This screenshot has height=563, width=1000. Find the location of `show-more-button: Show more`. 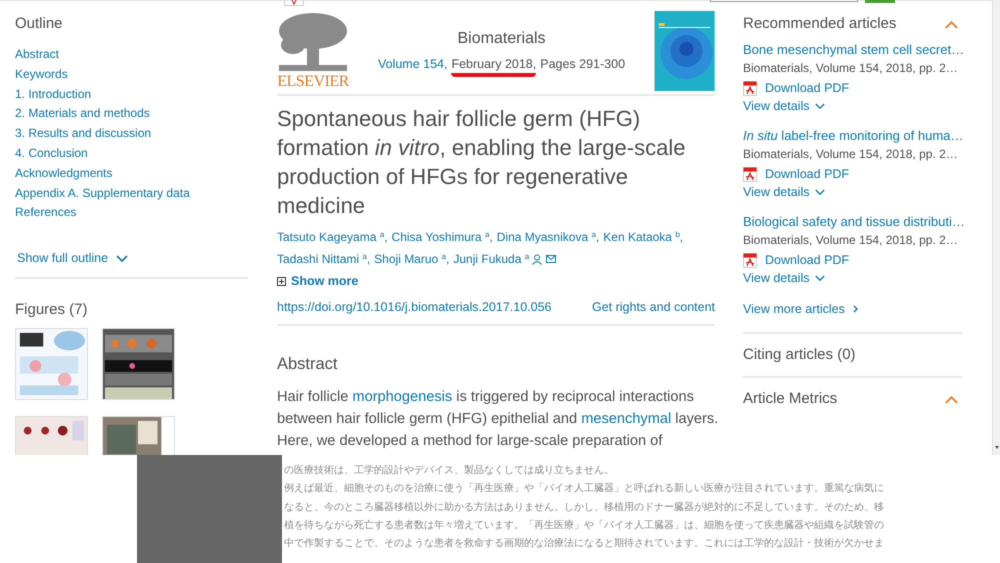

show-more-button: Show more is located at coordinates (317, 281).